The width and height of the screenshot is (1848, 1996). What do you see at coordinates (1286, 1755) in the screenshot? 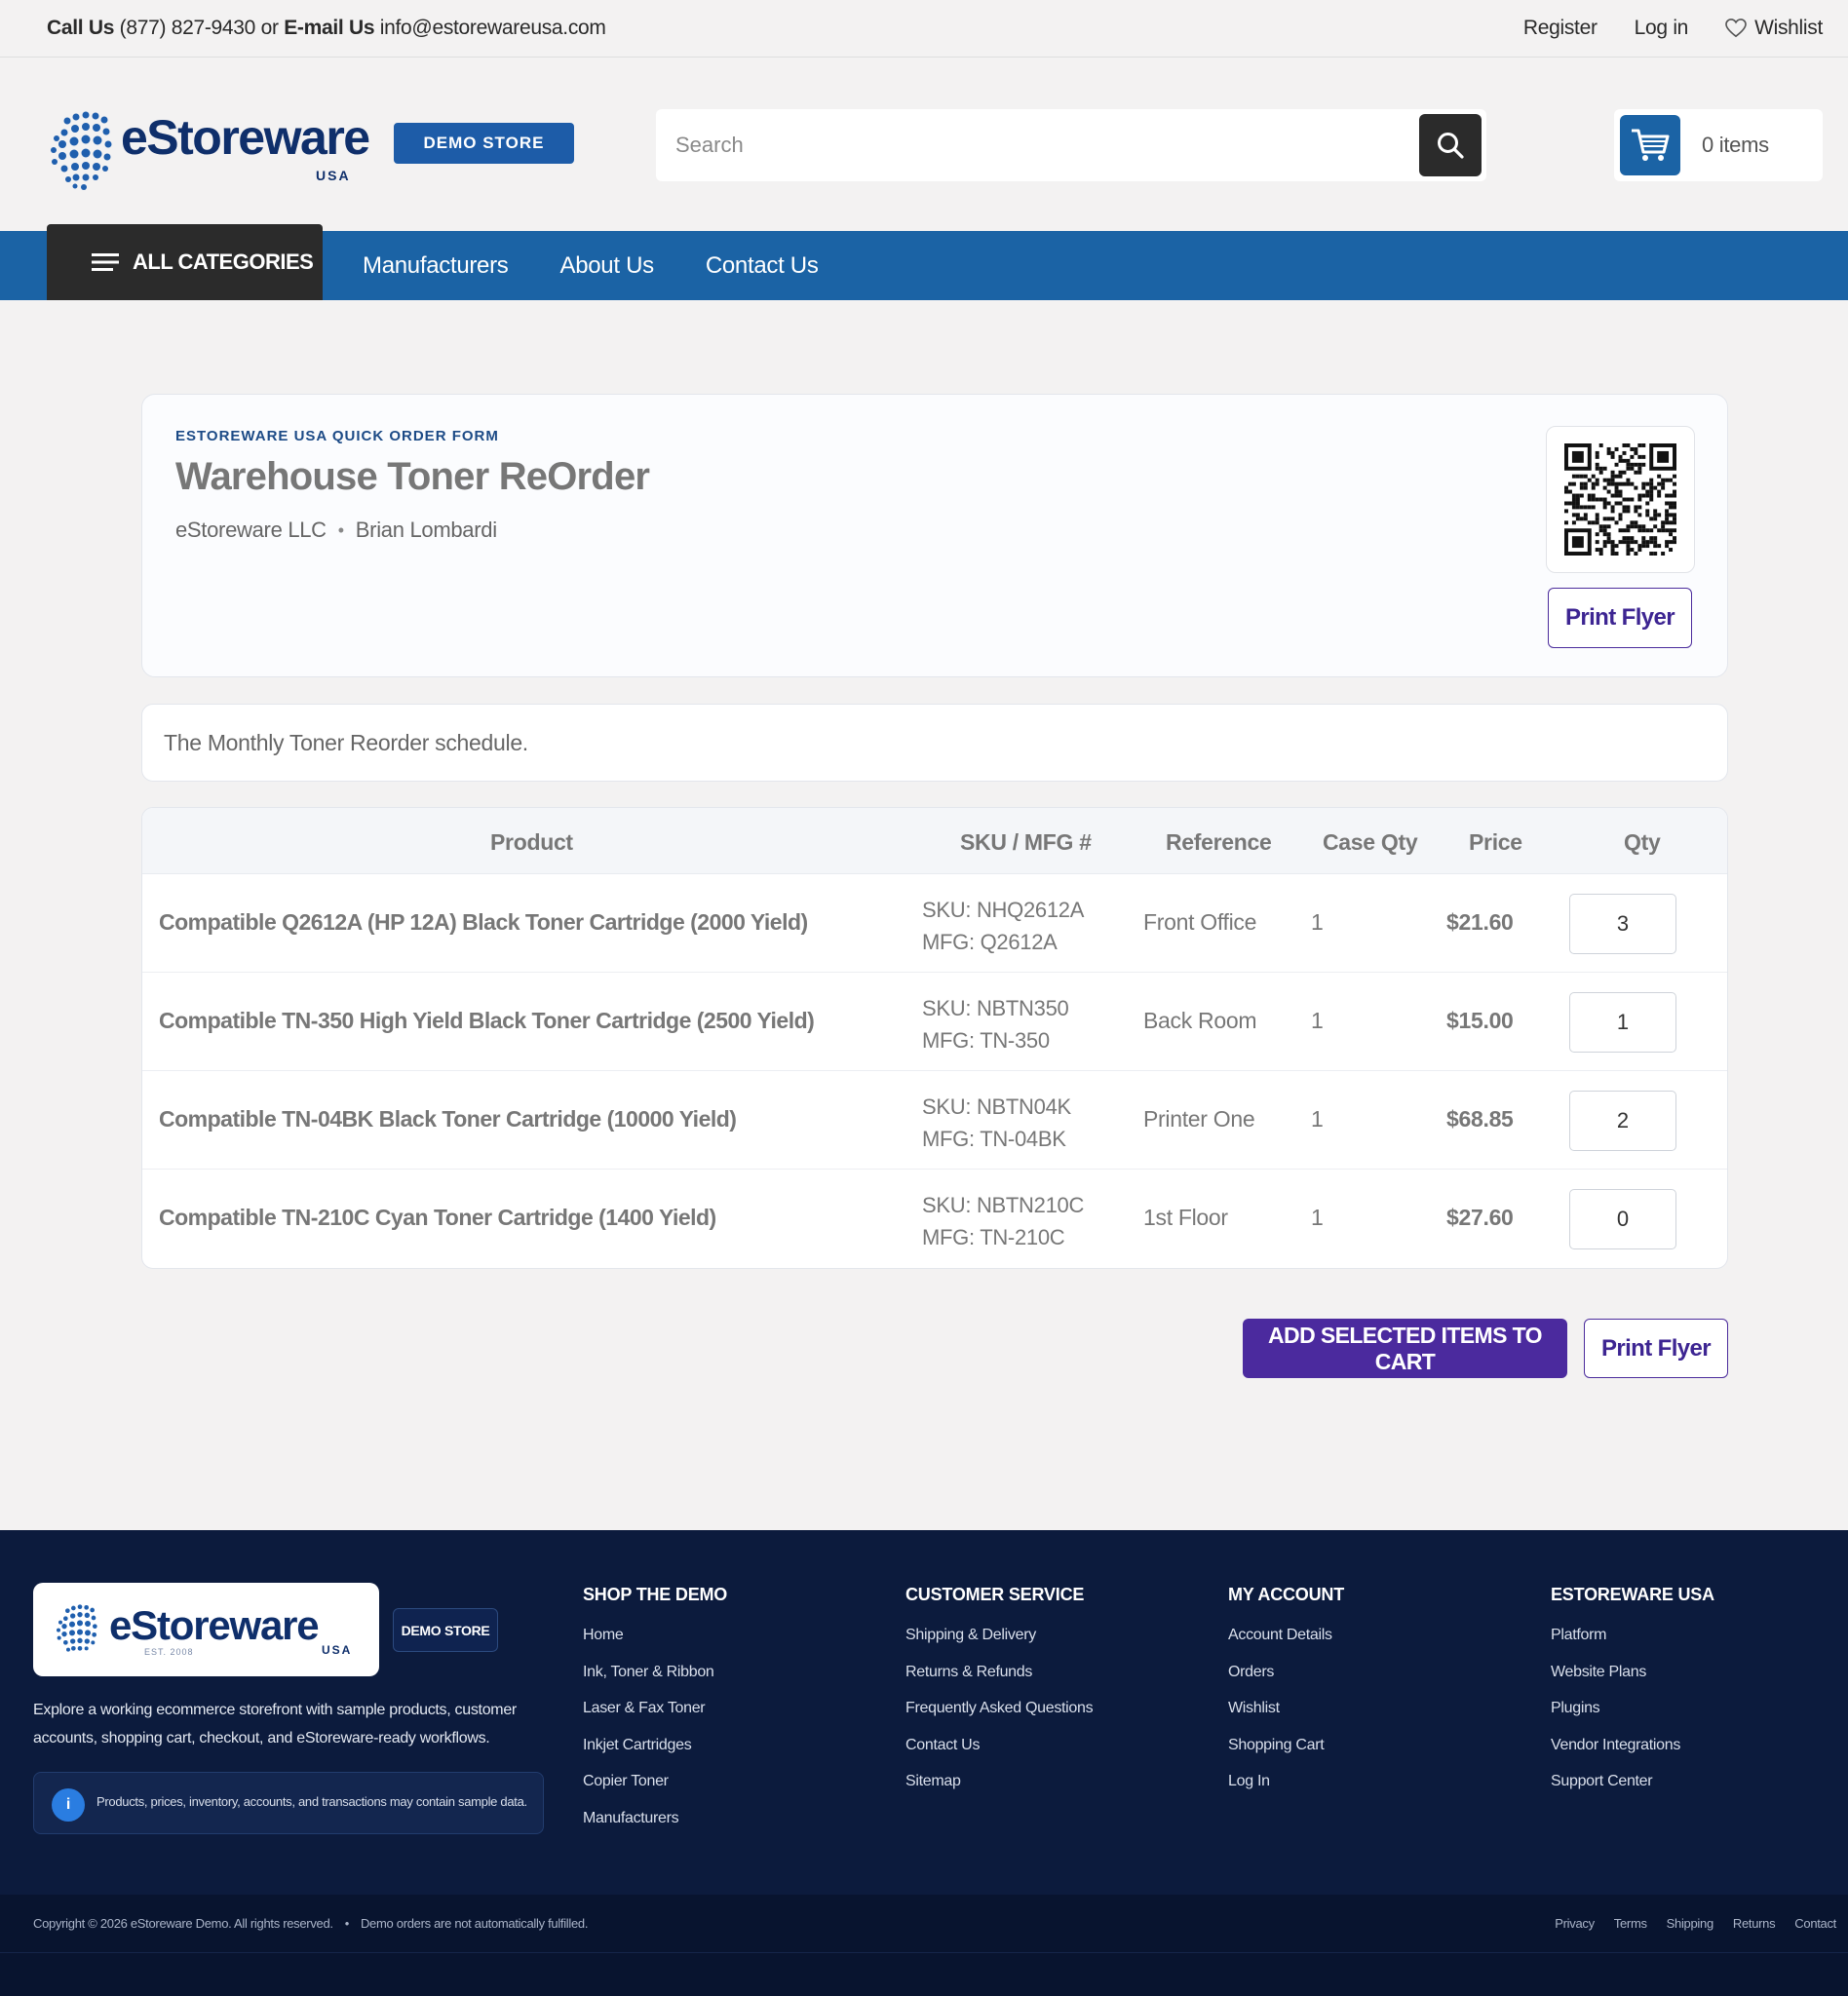
I see `footer-link: Shopping Cart` at bounding box center [1286, 1755].